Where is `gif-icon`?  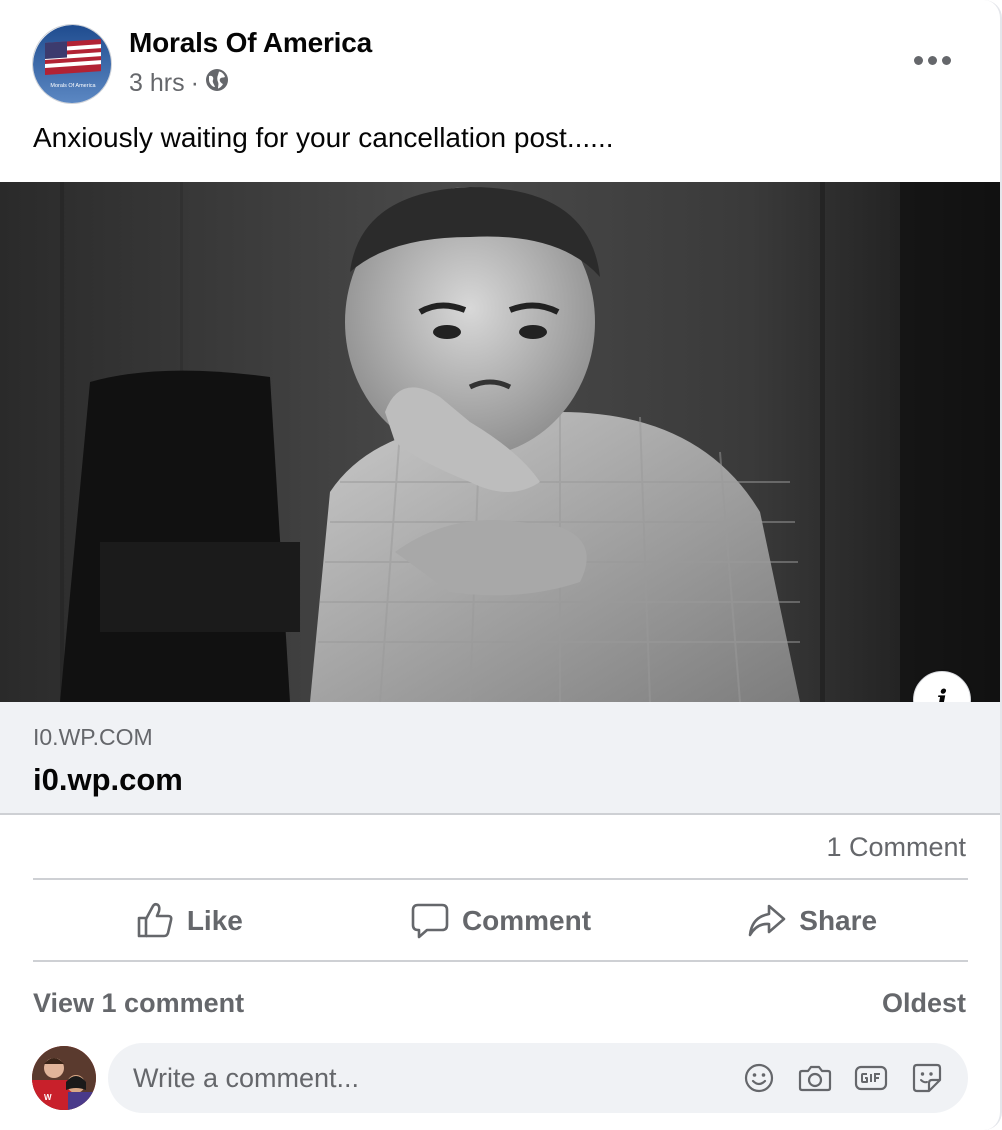 gif-icon is located at coordinates (871, 1078).